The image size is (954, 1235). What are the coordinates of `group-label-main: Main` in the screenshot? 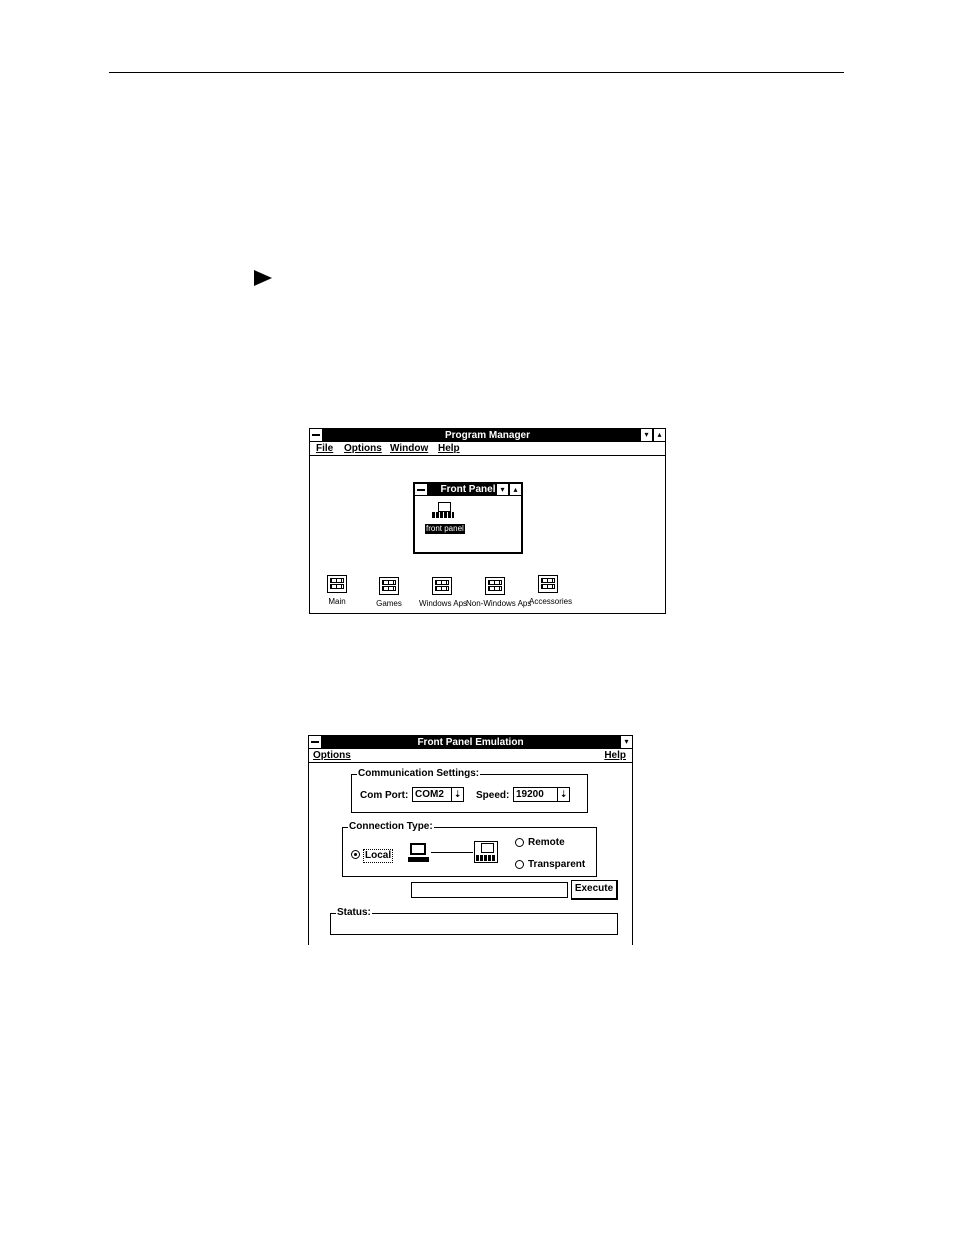 It's located at (337, 601).